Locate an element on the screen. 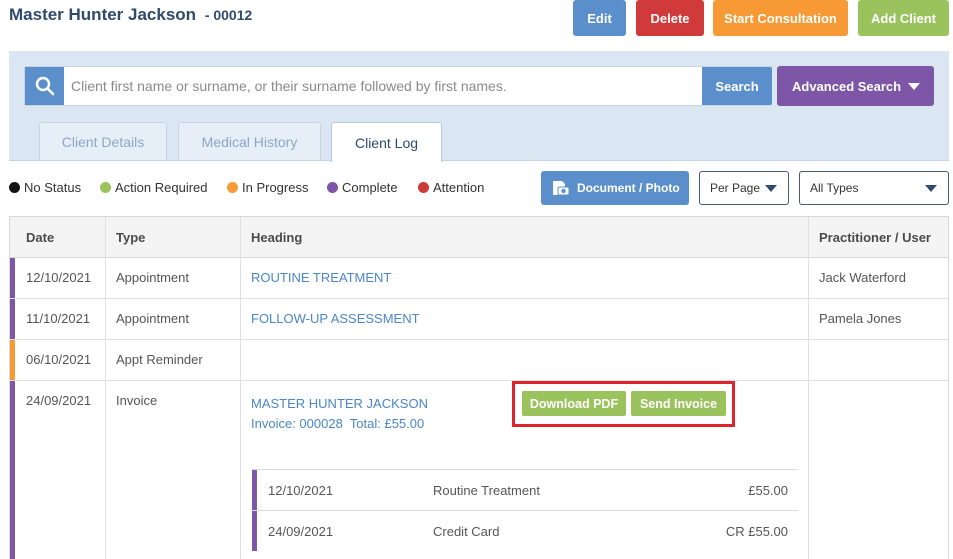 Image resolution: width=953 pixels, height=559 pixels. client-id: - 00012 is located at coordinates (228, 15).